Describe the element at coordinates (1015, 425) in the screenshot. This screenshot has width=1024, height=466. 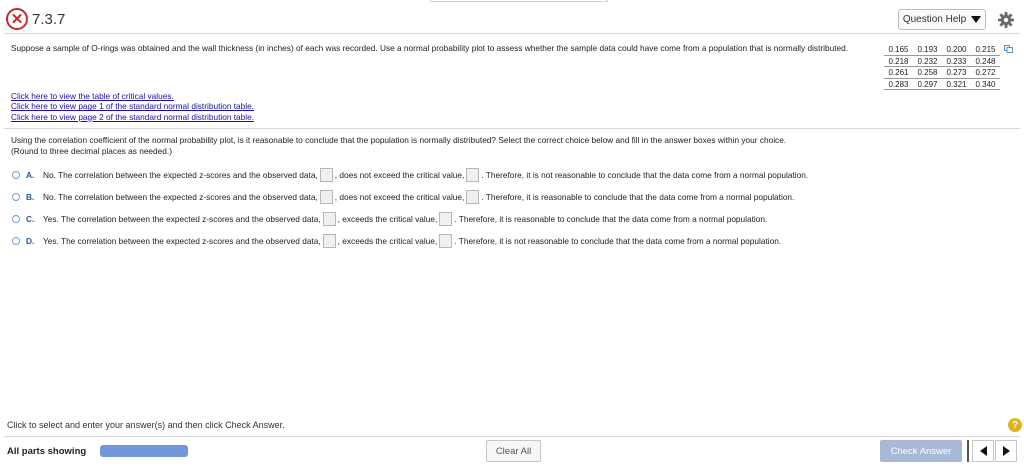
I see `help-question-icon: ?` at that location.